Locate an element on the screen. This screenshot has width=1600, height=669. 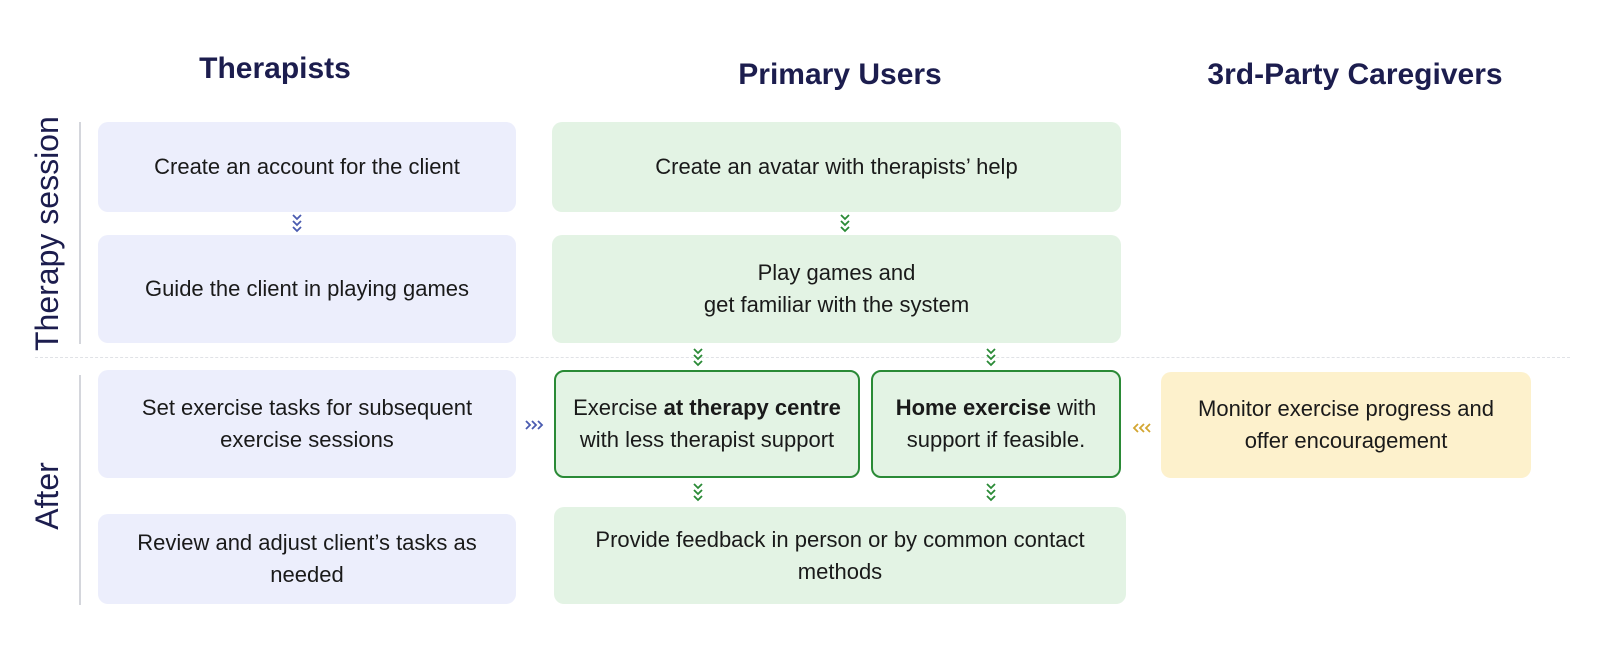
primary-home-exercise-line1: Home exercise with is located at coordinates (996, 408).